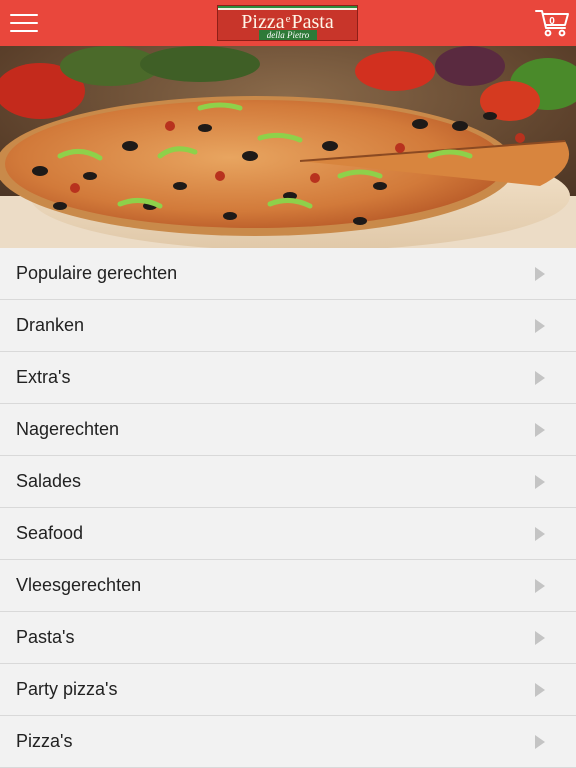 The image size is (576, 768). Describe the element at coordinates (97, 273) in the screenshot. I see `category-label: Populaire gerechten` at that location.